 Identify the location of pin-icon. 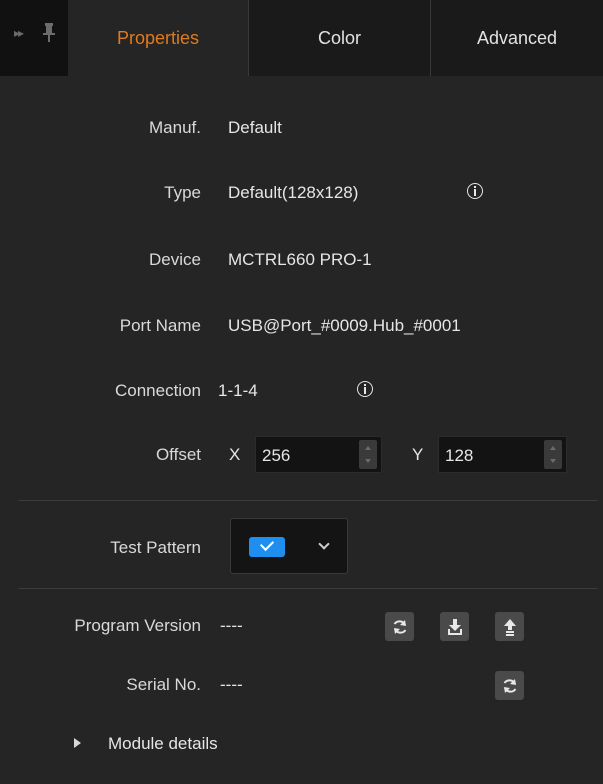
(49, 35).